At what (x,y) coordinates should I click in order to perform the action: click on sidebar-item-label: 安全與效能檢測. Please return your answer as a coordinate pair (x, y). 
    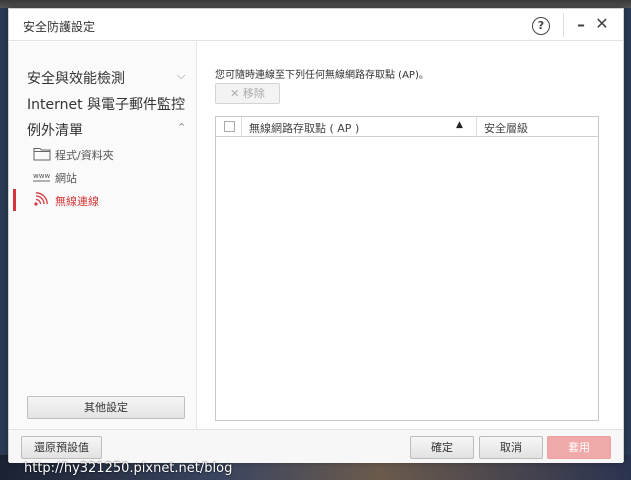
    Looking at the image, I should click on (76, 79).